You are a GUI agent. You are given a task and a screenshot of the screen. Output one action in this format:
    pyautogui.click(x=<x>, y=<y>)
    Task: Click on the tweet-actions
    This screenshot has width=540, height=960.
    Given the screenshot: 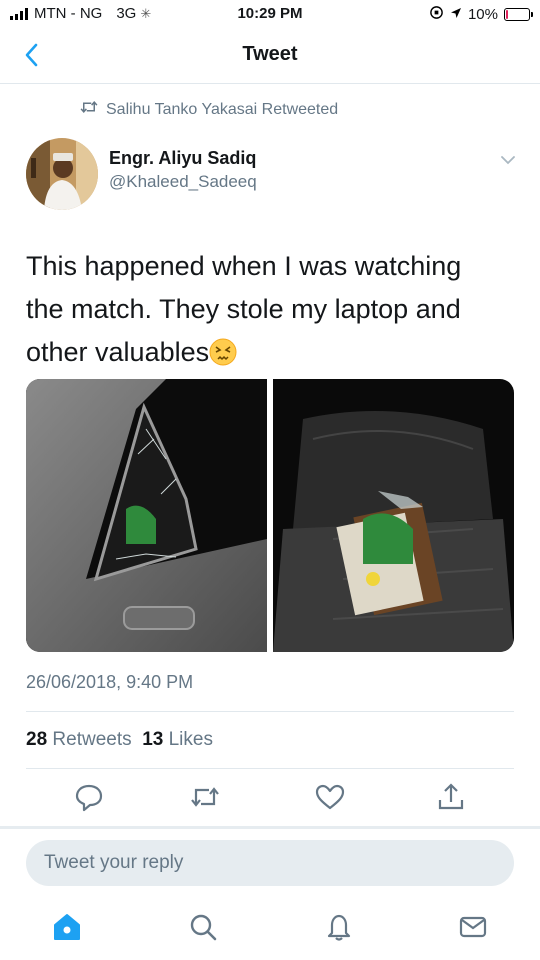 What is the action you would take?
    pyautogui.click(x=270, y=797)
    